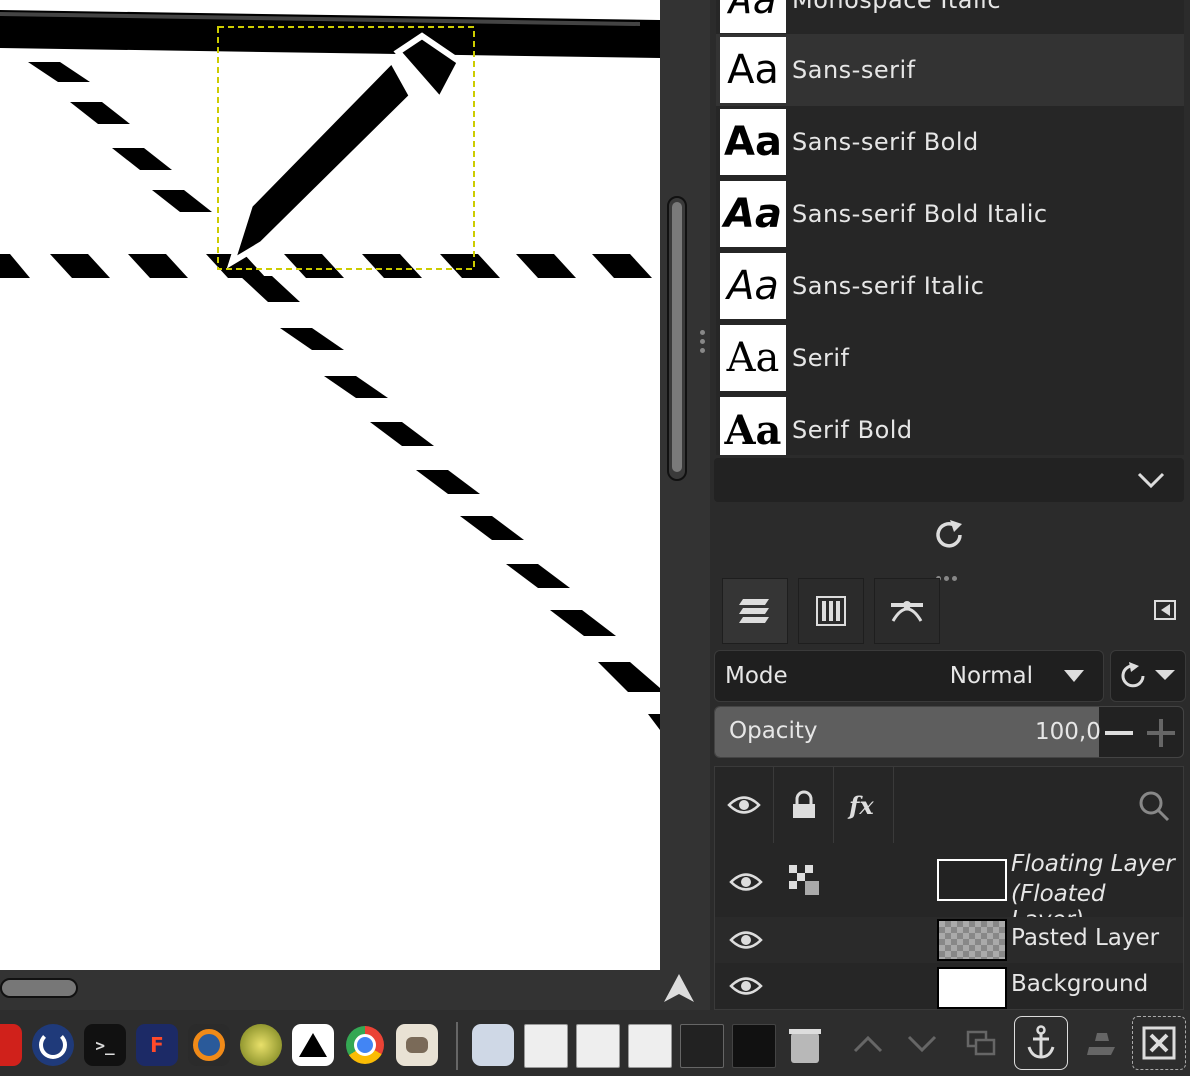 This screenshot has width=1190, height=1076. I want to click on duplicate-icon, so click(981, 1043).